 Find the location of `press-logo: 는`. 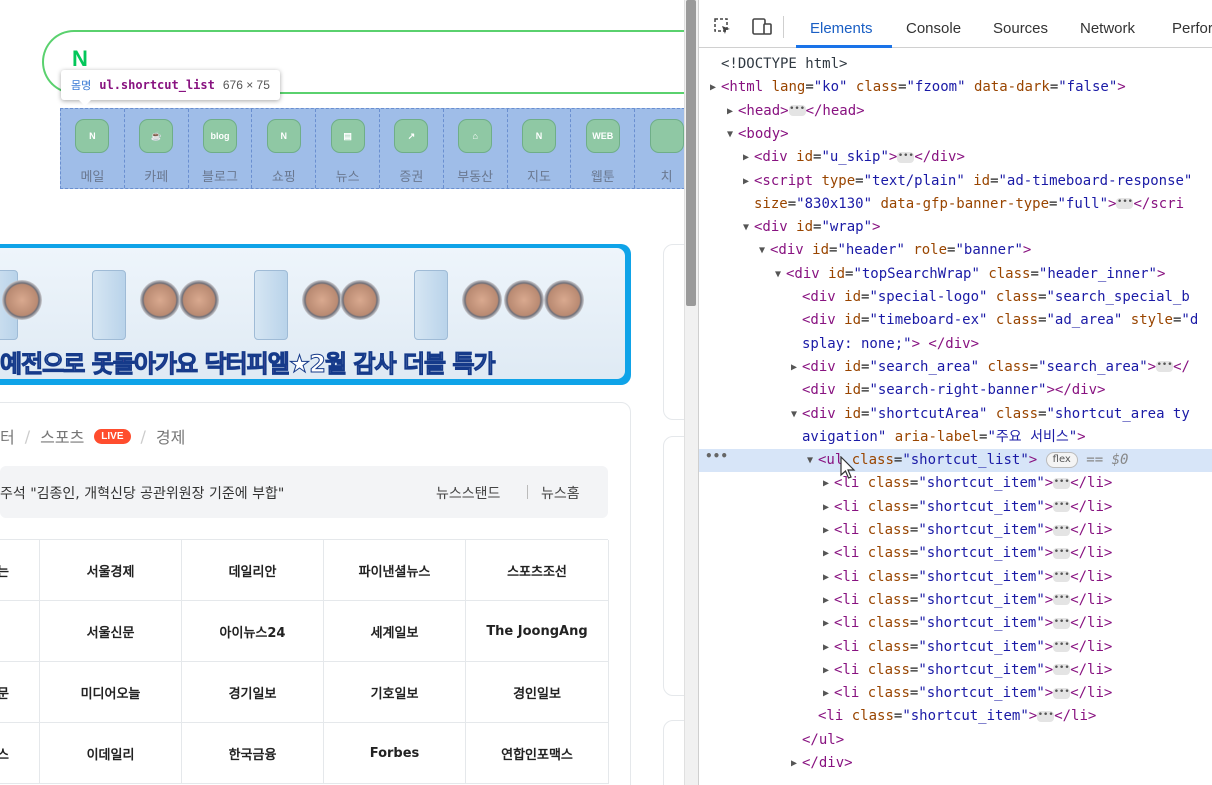

press-logo: 는 is located at coordinates (20, 570).